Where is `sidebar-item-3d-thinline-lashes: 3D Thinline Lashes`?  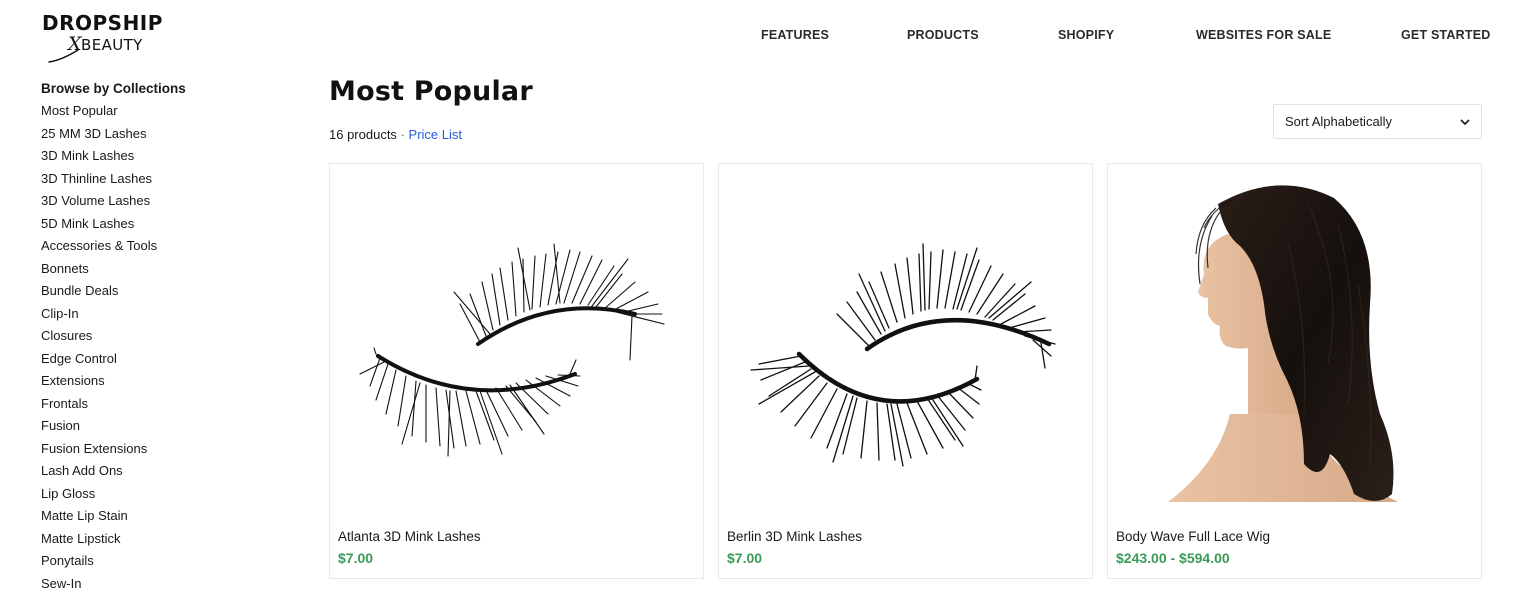 sidebar-item-3d-thinline-lashes: 3D Thinline Lashes is located at coordinates (151, 181).